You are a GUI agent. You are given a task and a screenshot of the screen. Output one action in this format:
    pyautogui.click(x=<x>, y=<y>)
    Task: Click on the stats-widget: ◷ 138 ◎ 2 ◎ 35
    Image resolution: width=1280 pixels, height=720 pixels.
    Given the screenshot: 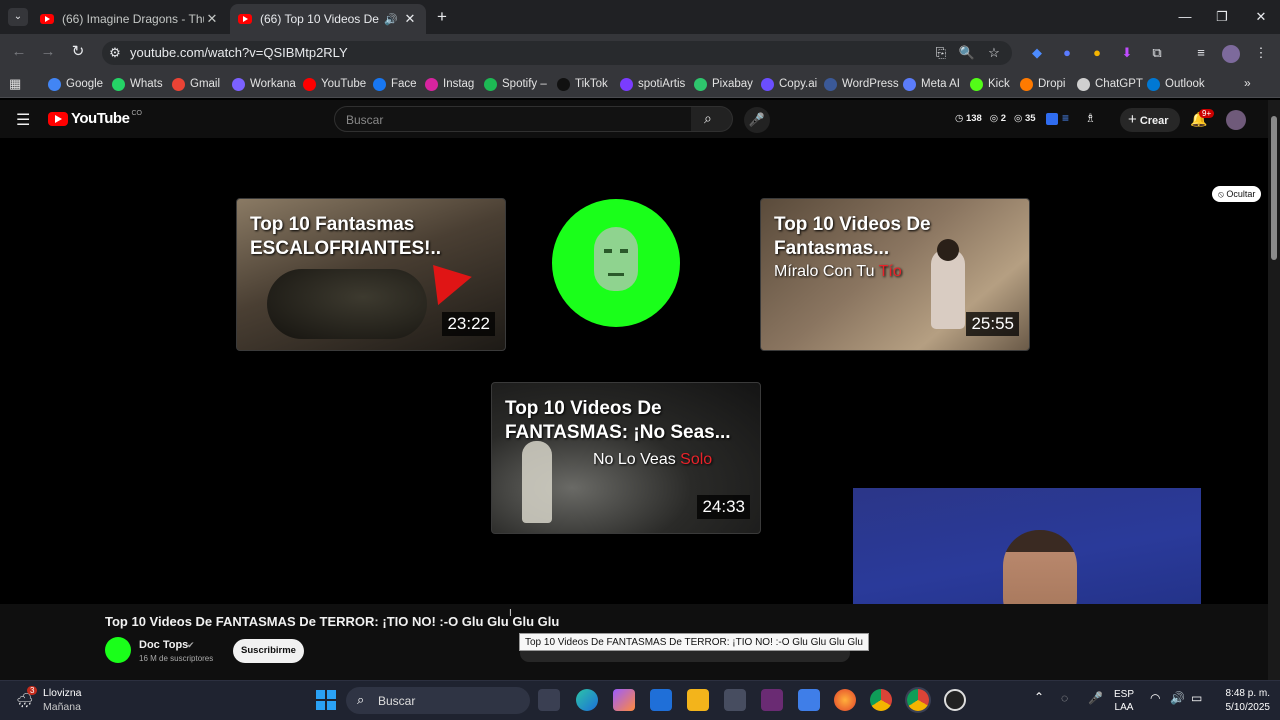 What is the action you would take?
    pyautogui.click(x=995, y=118)
    